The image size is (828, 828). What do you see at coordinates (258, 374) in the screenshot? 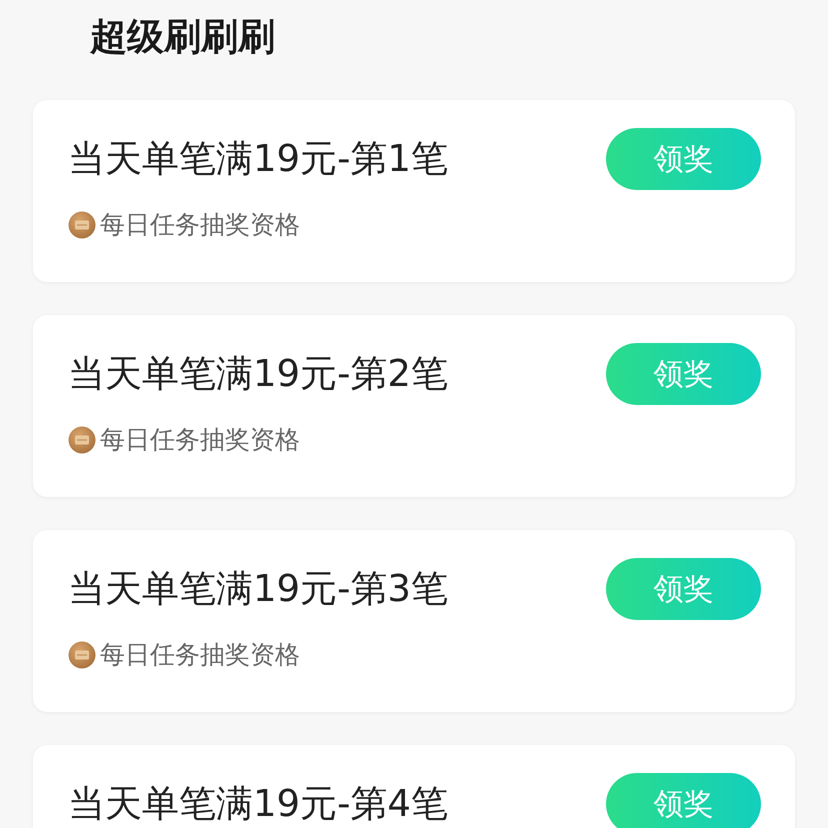
I see `task-title: 当天单笔满19元-第2笔` at bounding box center [258, 374].